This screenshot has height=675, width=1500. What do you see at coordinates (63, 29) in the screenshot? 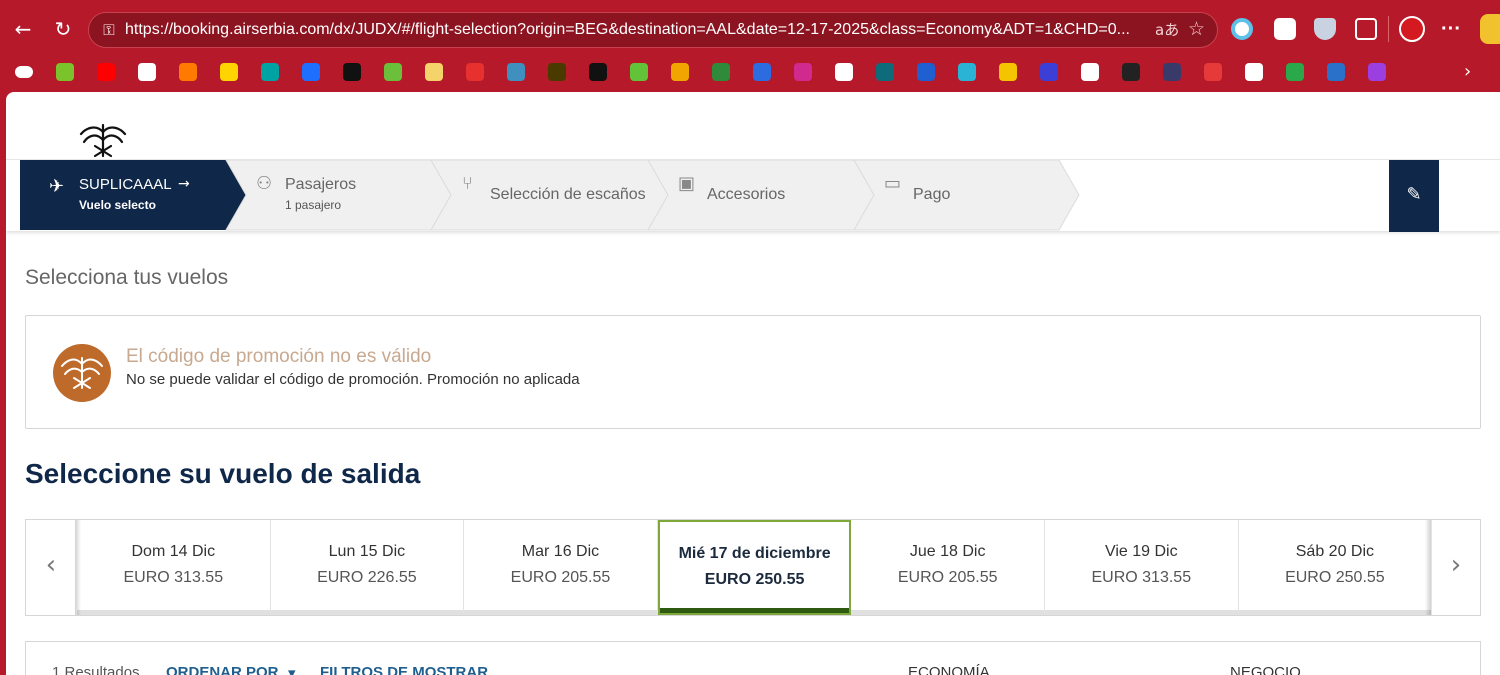
I see `reload-icon: ↻` at bounding box center [63, 29].